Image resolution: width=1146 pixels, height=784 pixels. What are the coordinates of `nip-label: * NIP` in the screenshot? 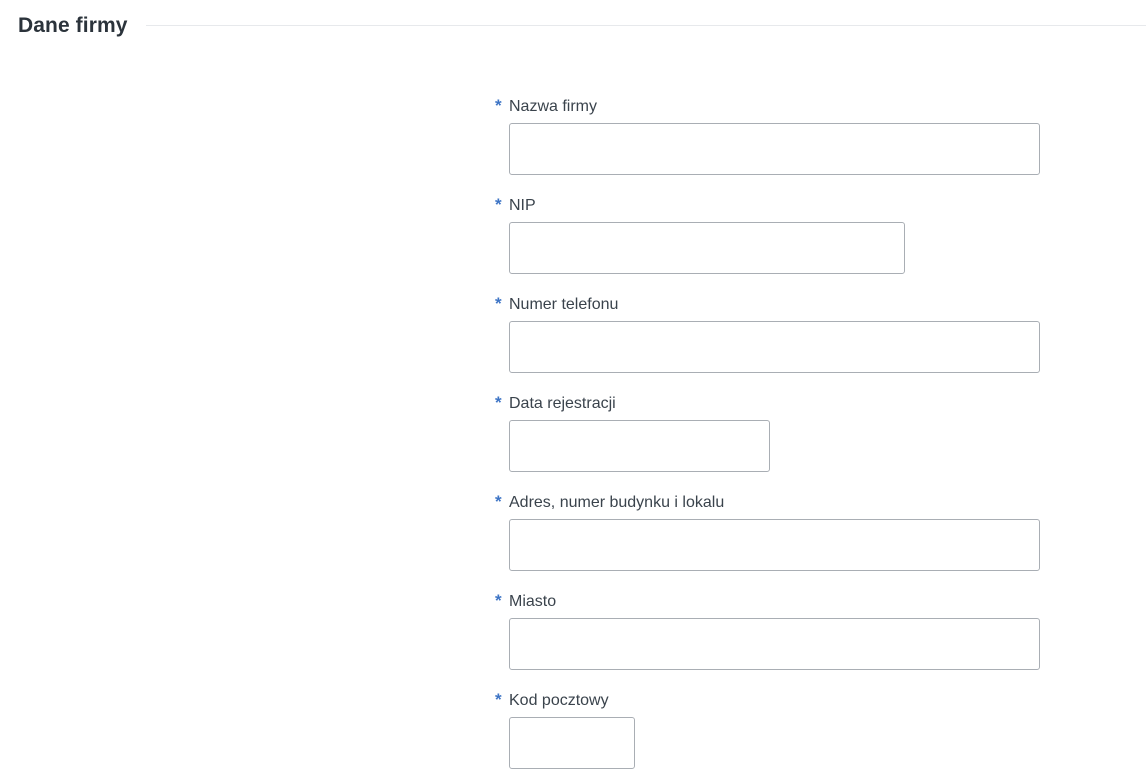 It's located at (515, 205).